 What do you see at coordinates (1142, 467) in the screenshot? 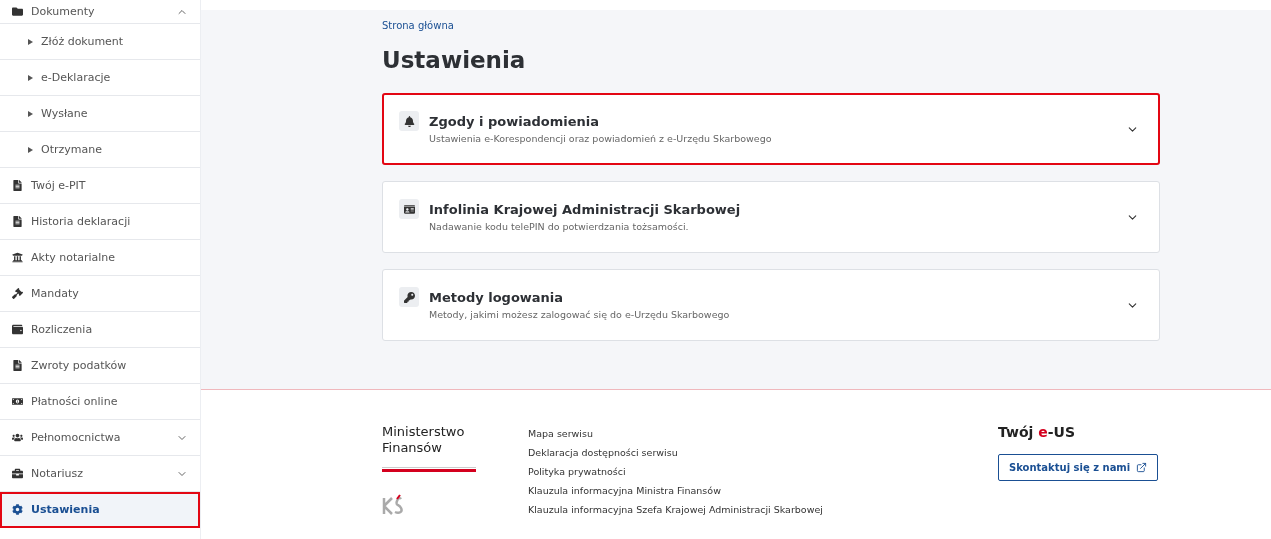
I see `external-link-icon` at bounding box center [1142, 467].